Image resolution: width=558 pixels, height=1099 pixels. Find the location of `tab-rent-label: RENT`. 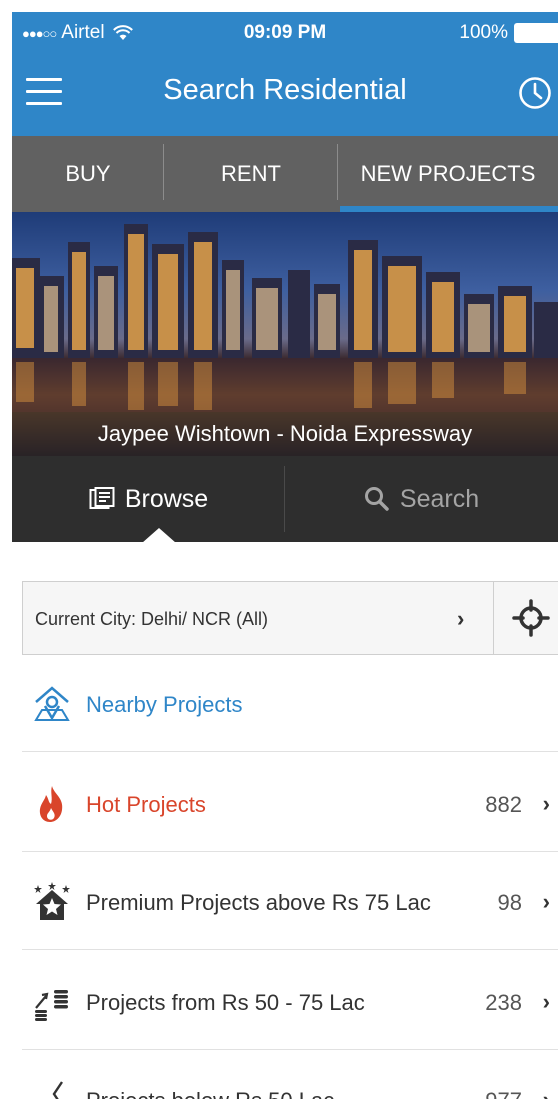

tab-rent-label: RENT is located at coordinates (251, 173).